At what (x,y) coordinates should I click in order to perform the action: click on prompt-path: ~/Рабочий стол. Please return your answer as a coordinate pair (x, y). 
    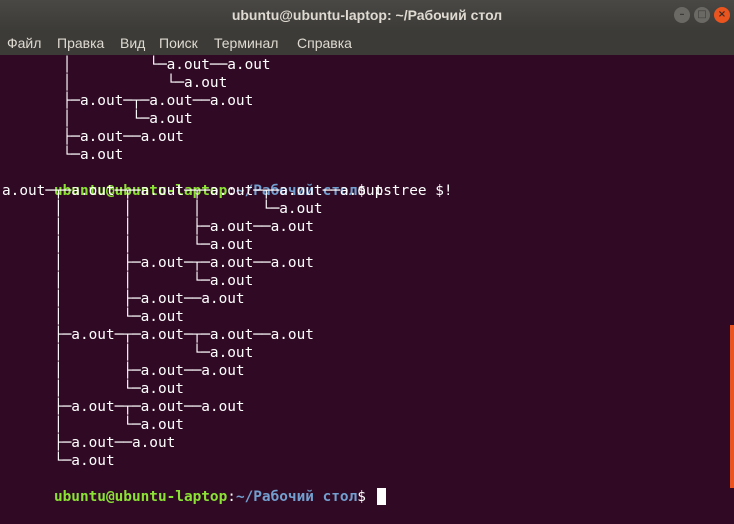
    Looking at the image, I should click on (296, 497).